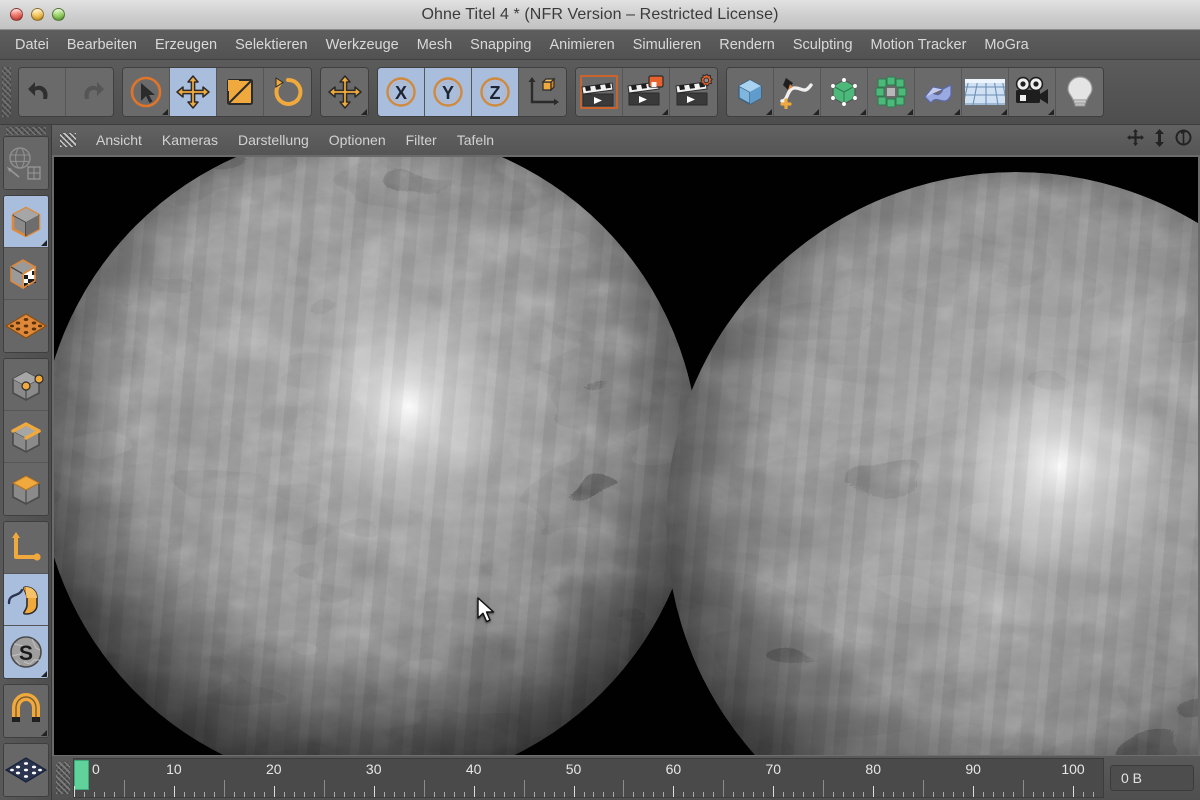 This screenshot has width=1200, height=800. What do you see at coordinates (25, 600) in the screenshot?
I see `viewport-solo-mouse-icon` at bounding box center [25, 600].